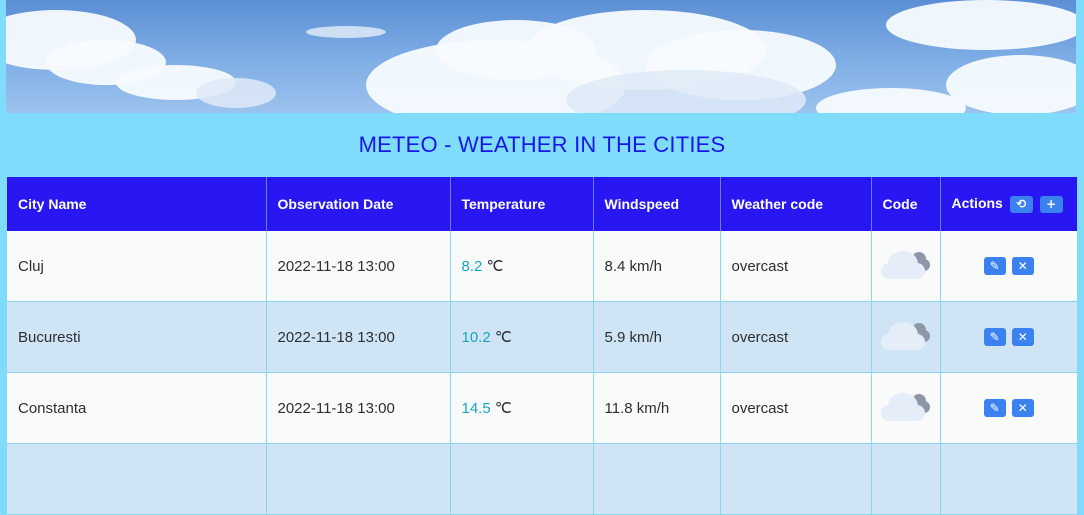 This screenshot has width=1084, height=515. I want to click on header-windspeed: Windspeed, so click(657, 204).